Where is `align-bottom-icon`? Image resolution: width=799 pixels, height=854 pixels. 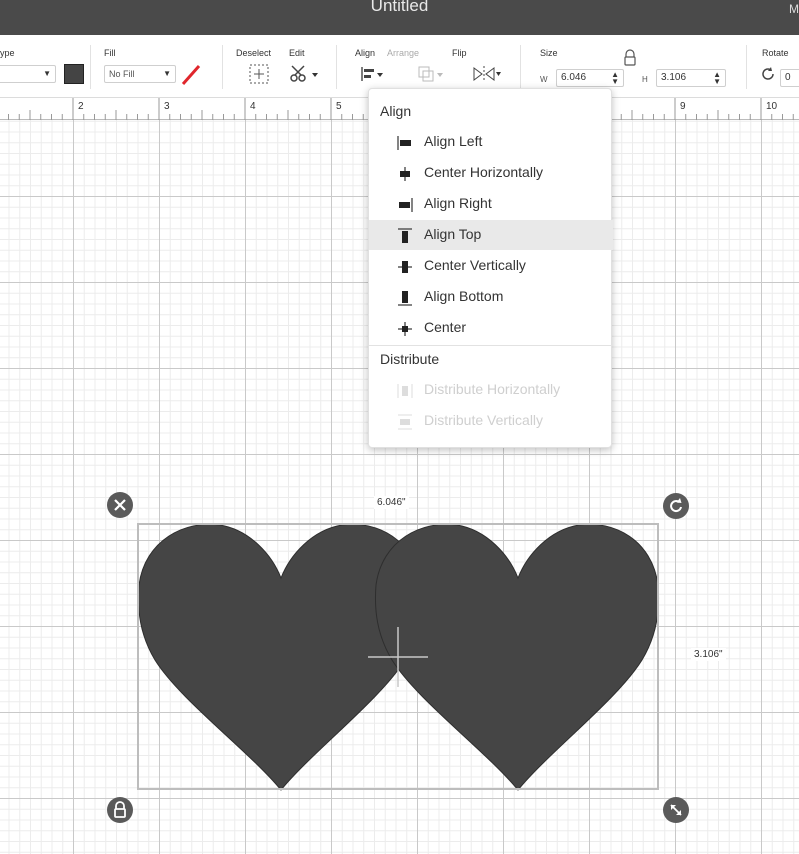 align-bottom-icon is located at coordinates (405, 298).